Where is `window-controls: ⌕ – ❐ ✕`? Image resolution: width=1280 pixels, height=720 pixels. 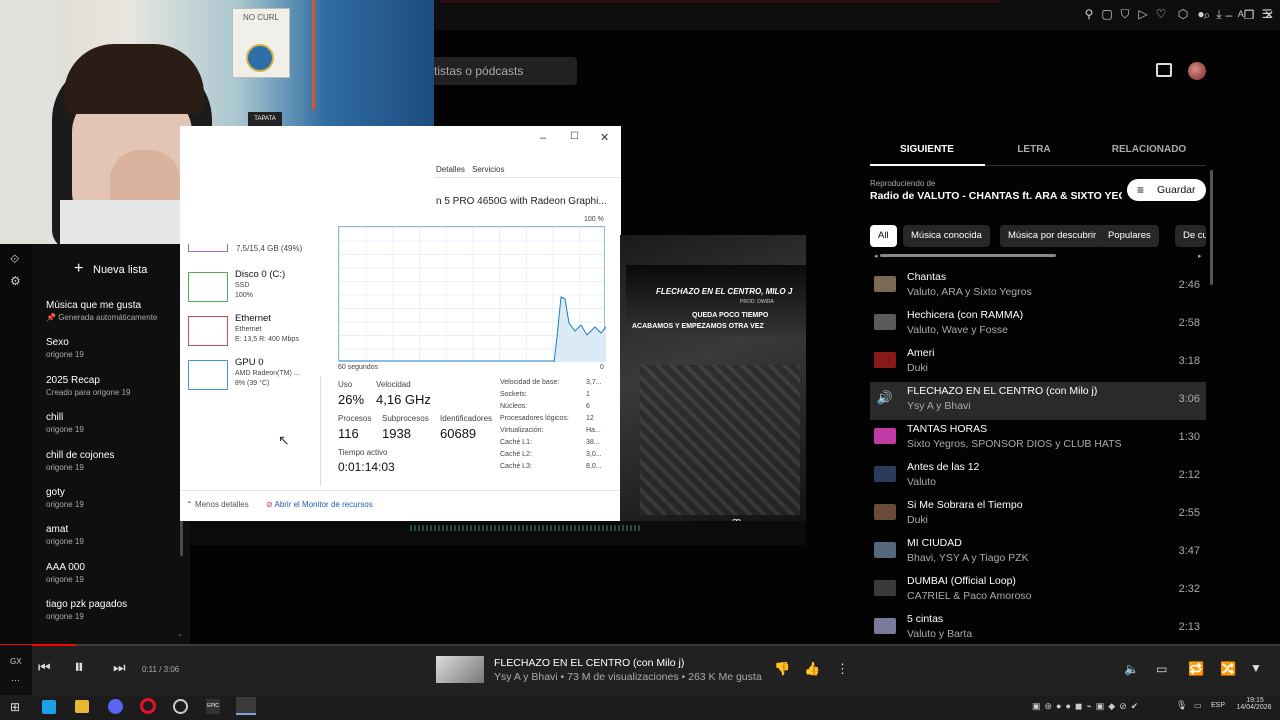
window-controls: ⌕ – ❐ ✕ is located at coordinates (1240, 16).